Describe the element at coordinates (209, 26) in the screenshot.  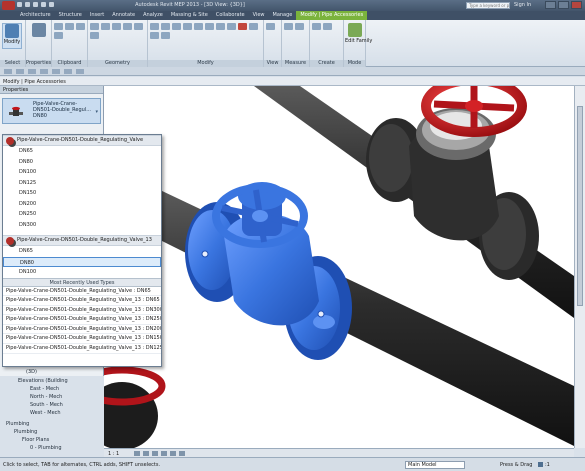
I see `rotate-icon` at that location.